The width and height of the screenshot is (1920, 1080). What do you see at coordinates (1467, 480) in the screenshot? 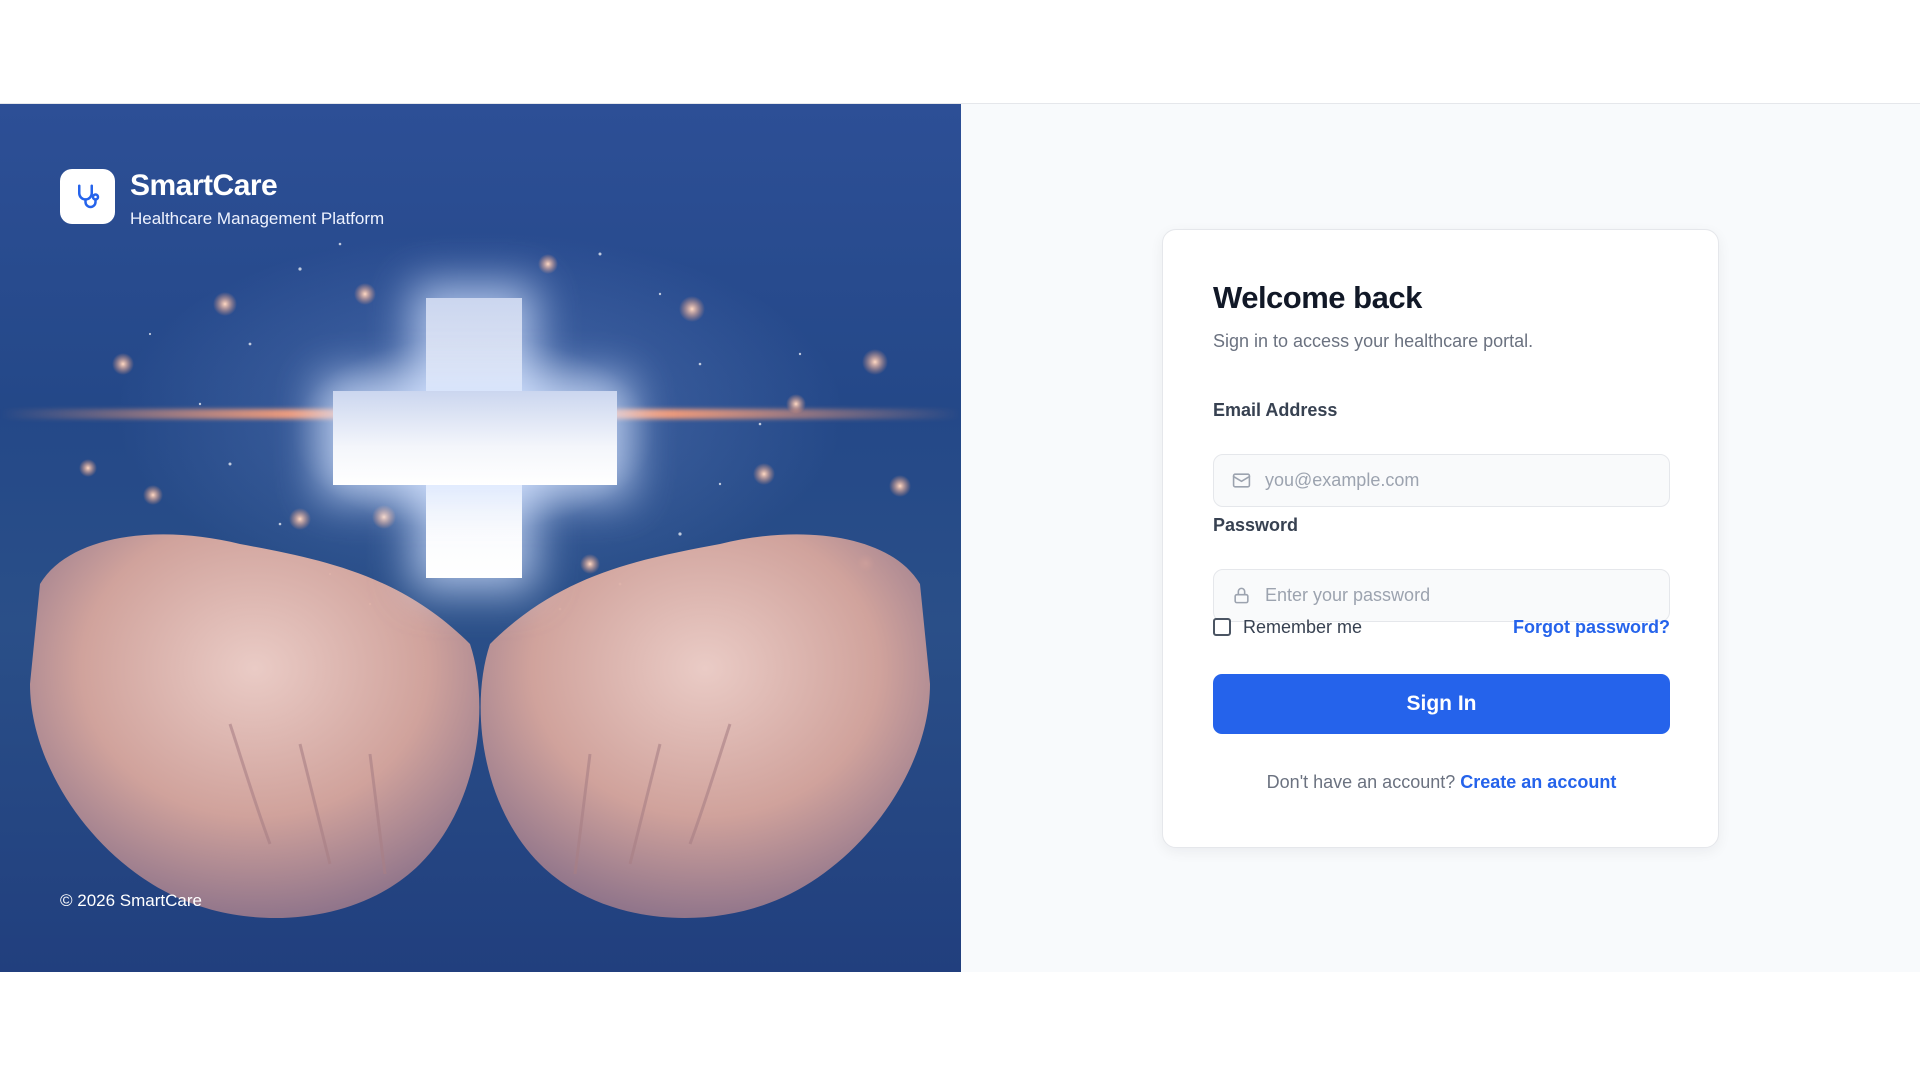
I see `email-field` at bounding box center [1467, 480].